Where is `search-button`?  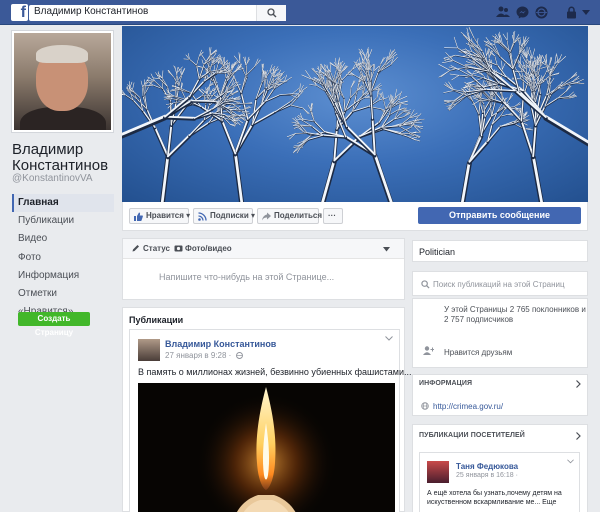 search-button is located at coordinates (271, 13).